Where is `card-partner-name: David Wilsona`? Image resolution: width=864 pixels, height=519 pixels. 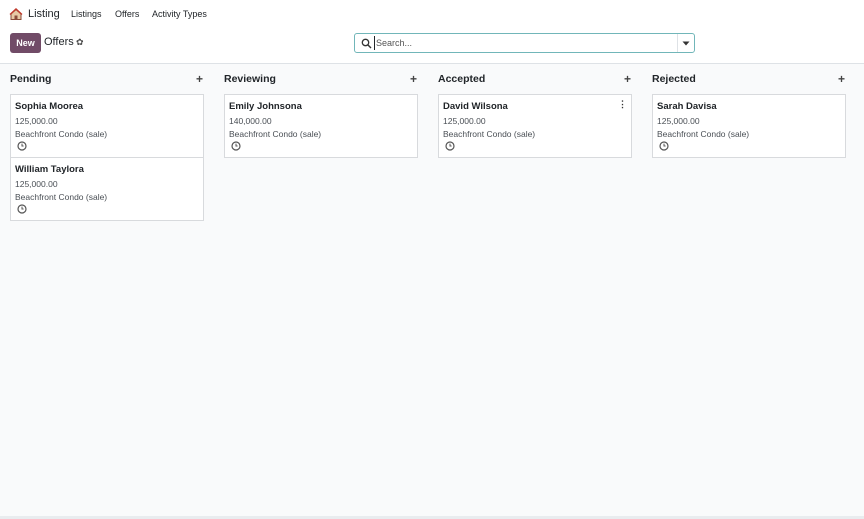 card-partner-name: David Wilsona is located at coordinates (475, 106).